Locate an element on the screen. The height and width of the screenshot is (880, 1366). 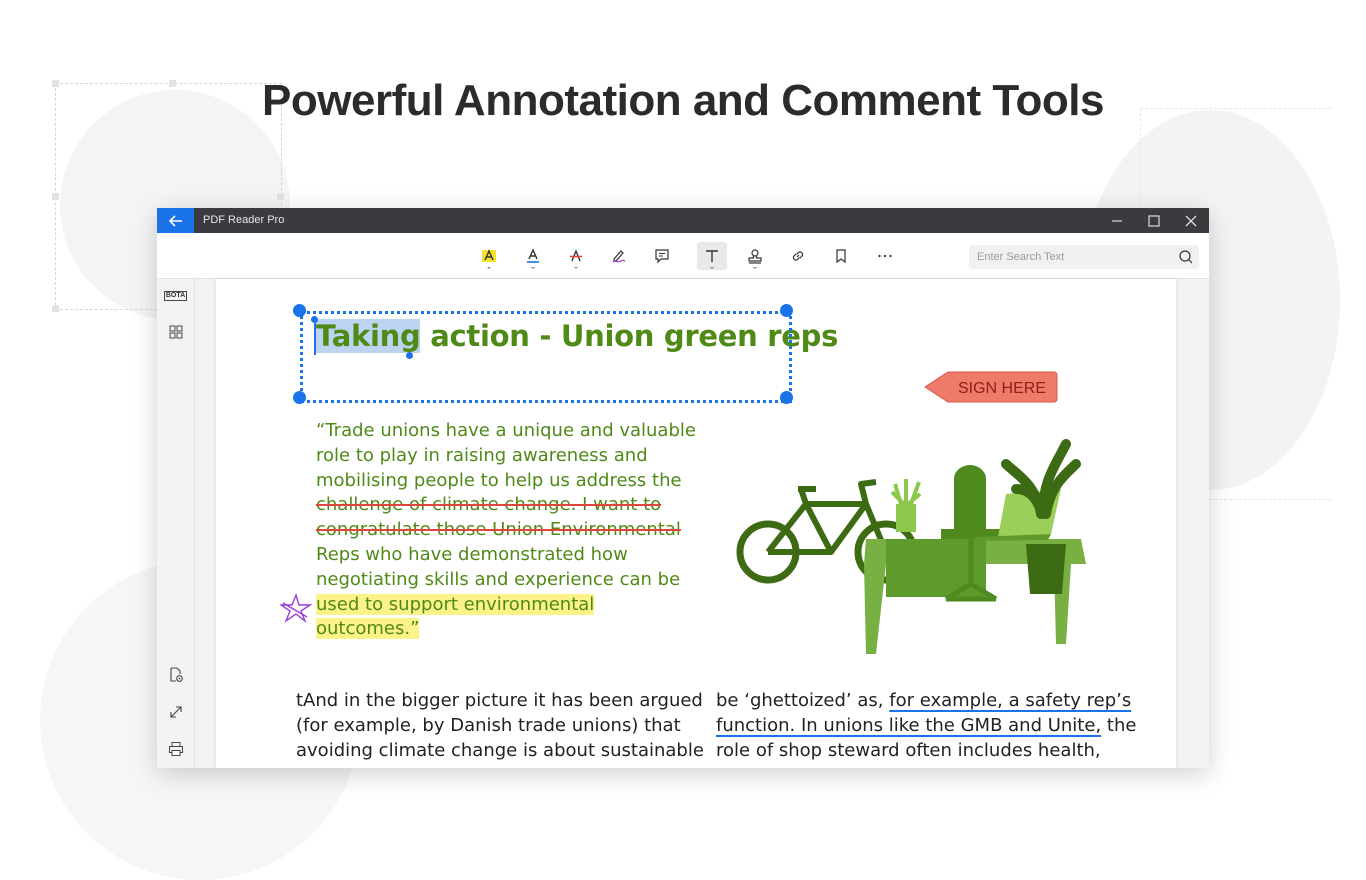
more-icon is located at coordinates (885, 256).